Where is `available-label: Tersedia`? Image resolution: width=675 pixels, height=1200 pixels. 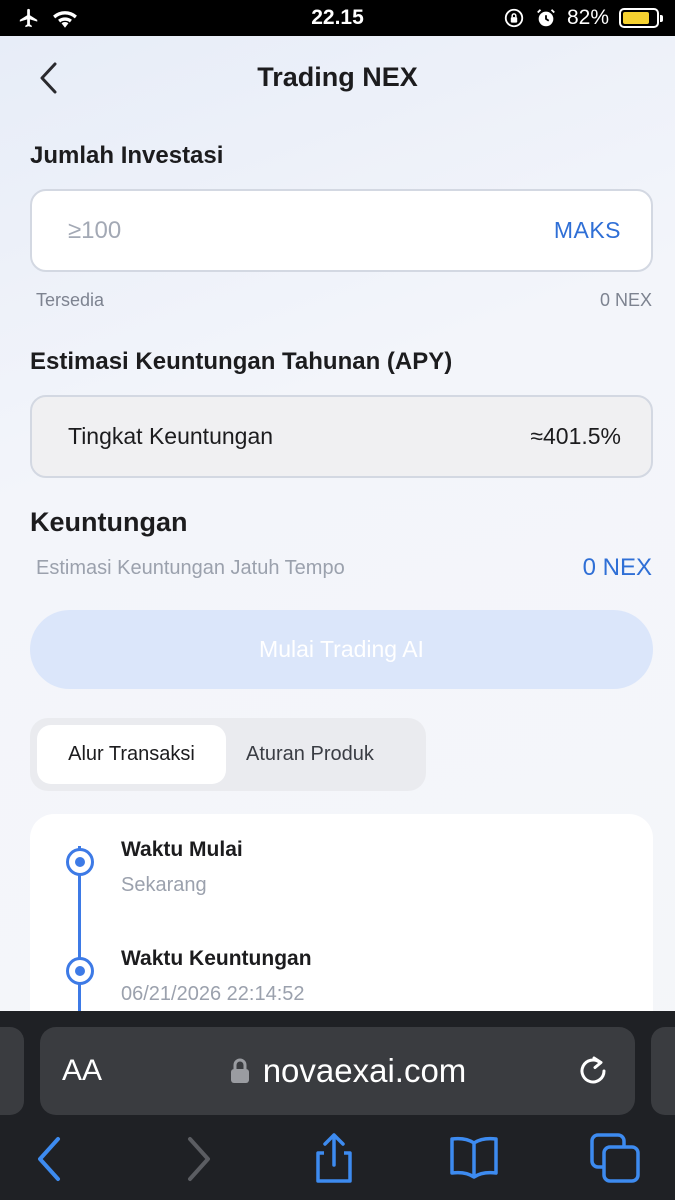 available-label: Tersedia is located at coordinates (70, 300).